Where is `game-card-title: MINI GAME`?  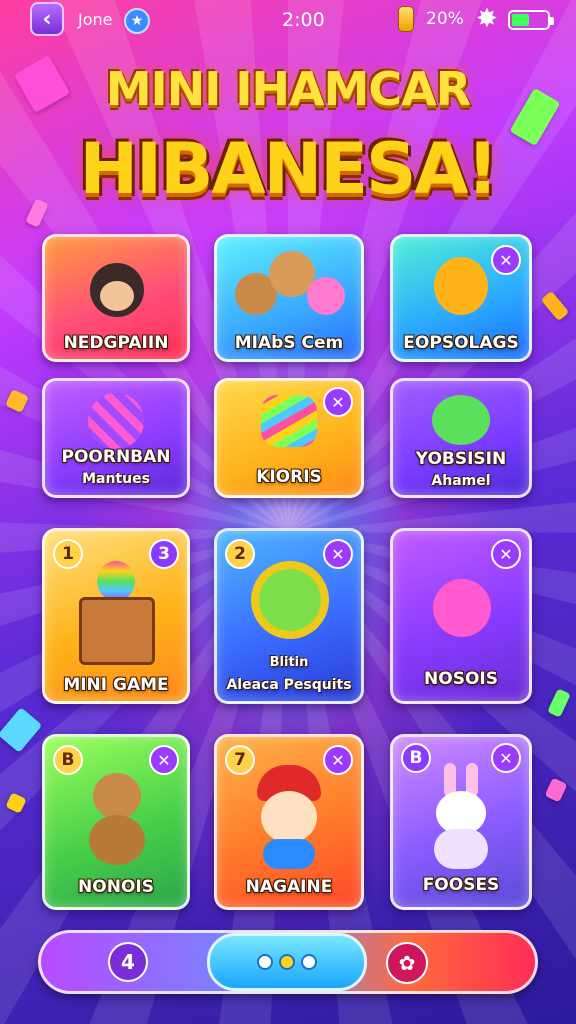
game-card-title: MINI GAME is located at coordinates (116, 685).